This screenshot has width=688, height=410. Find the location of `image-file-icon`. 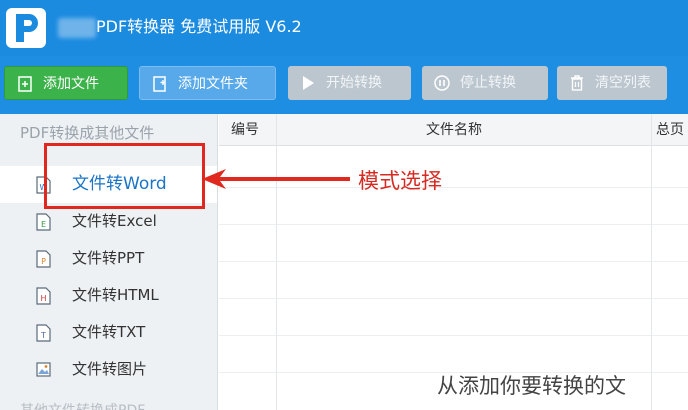

image-file-icon is located at coordinates (43, 369).